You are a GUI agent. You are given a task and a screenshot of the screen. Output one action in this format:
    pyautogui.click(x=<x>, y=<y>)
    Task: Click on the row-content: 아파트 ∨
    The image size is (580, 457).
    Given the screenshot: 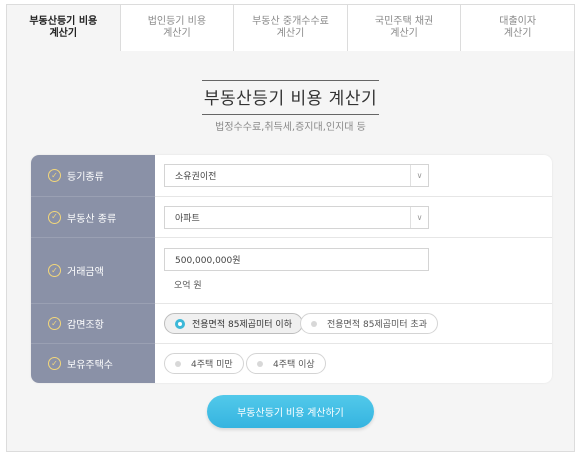 What is the action you would take?
    pyautogui.click(x=353, y=217)
    